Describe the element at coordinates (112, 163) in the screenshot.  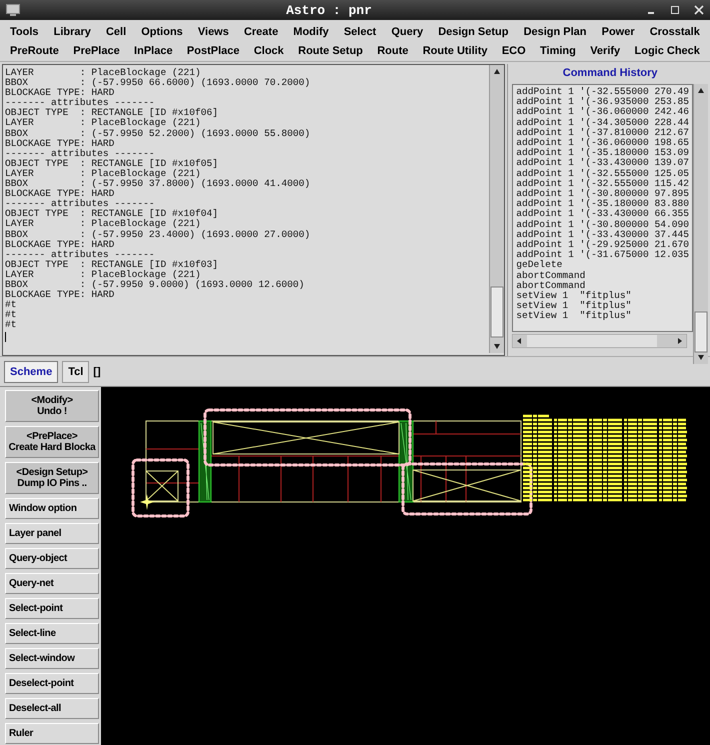
I see `console-line: OBJECT TYPE : RECTANGLE [ID #x10f05]` at that location.